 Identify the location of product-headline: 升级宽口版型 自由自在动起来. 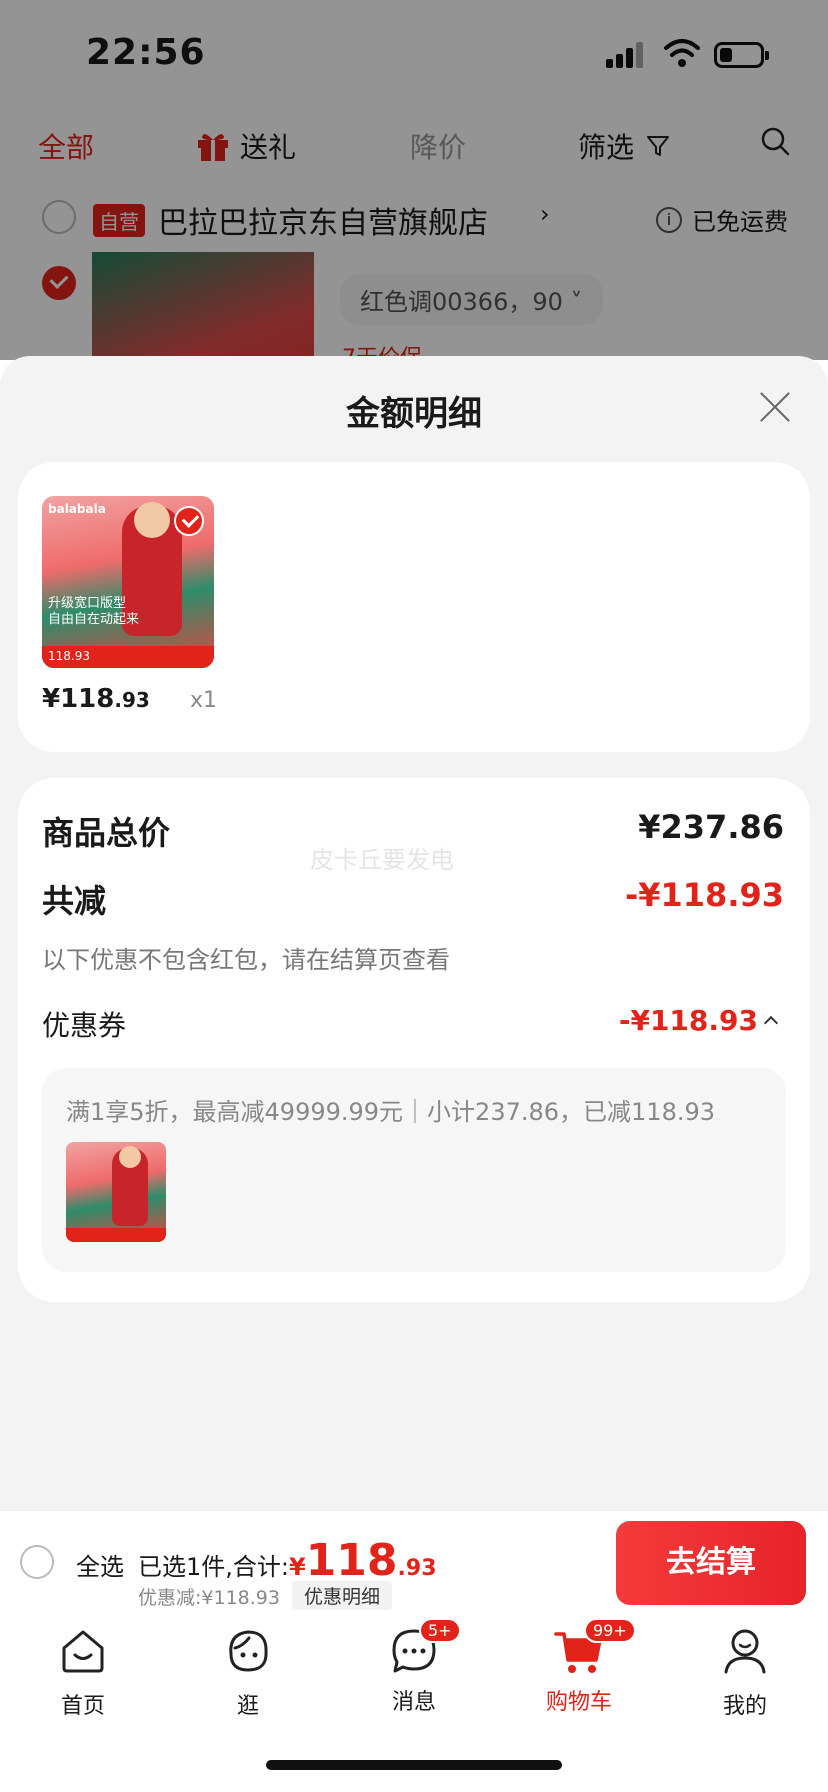
(93, 612).